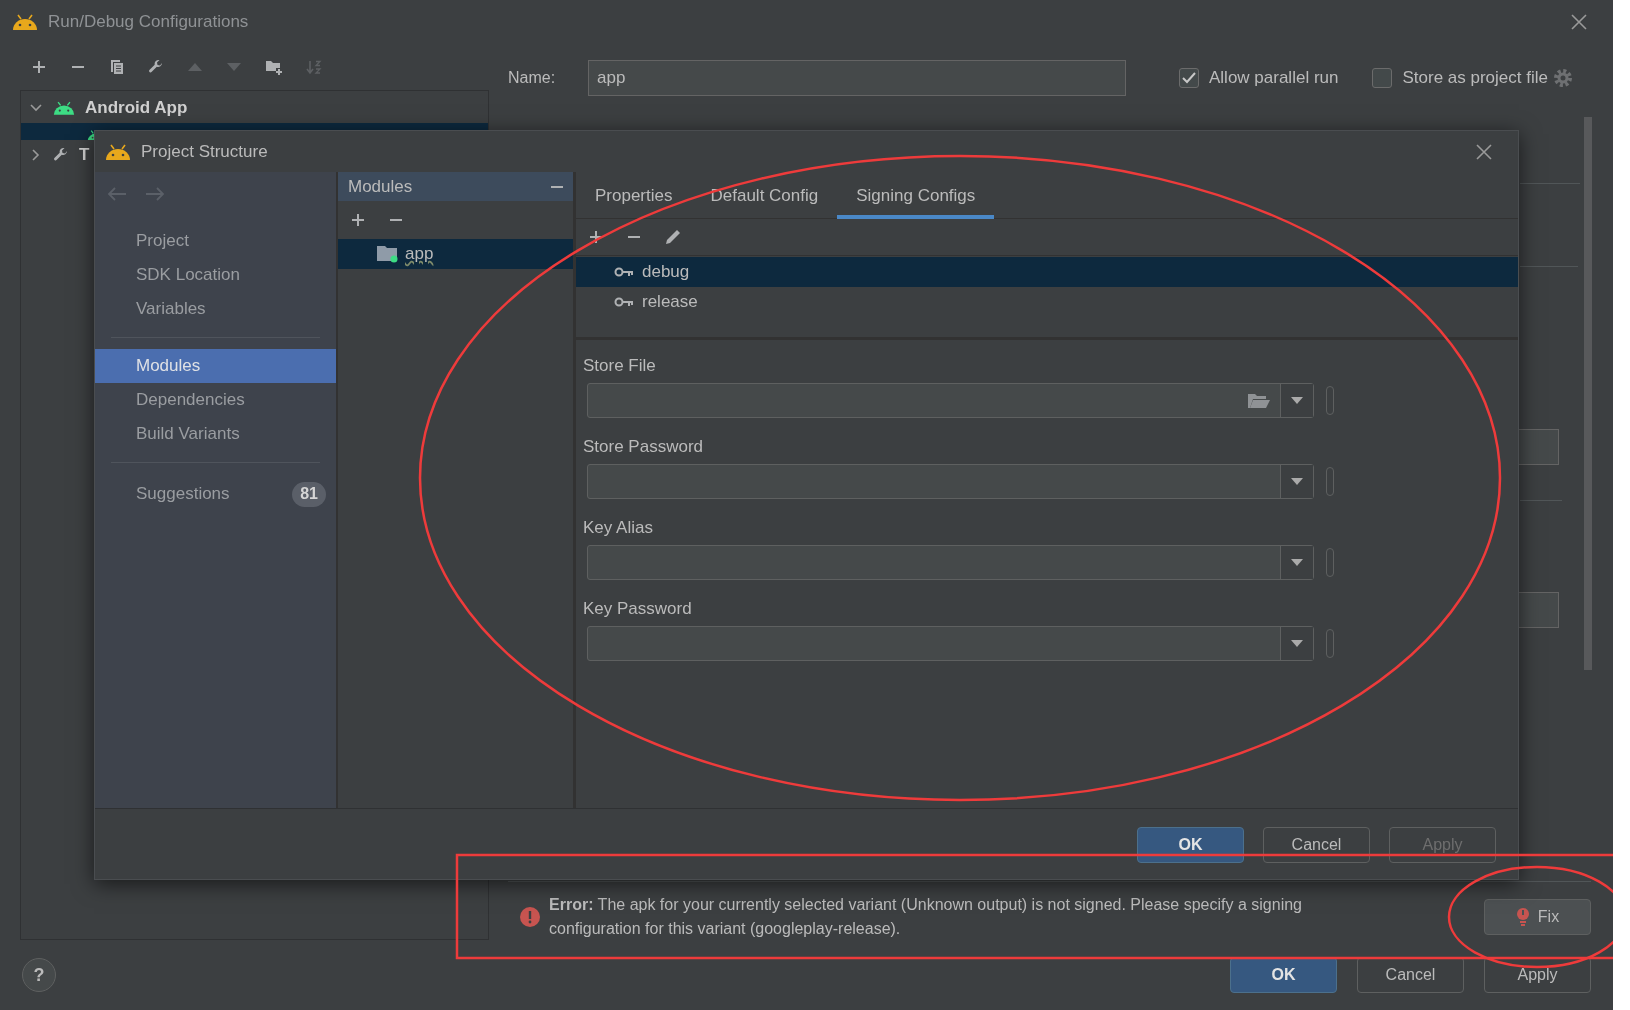  I want to click on checkbox-label: Store as project file, so click(1475, 78).